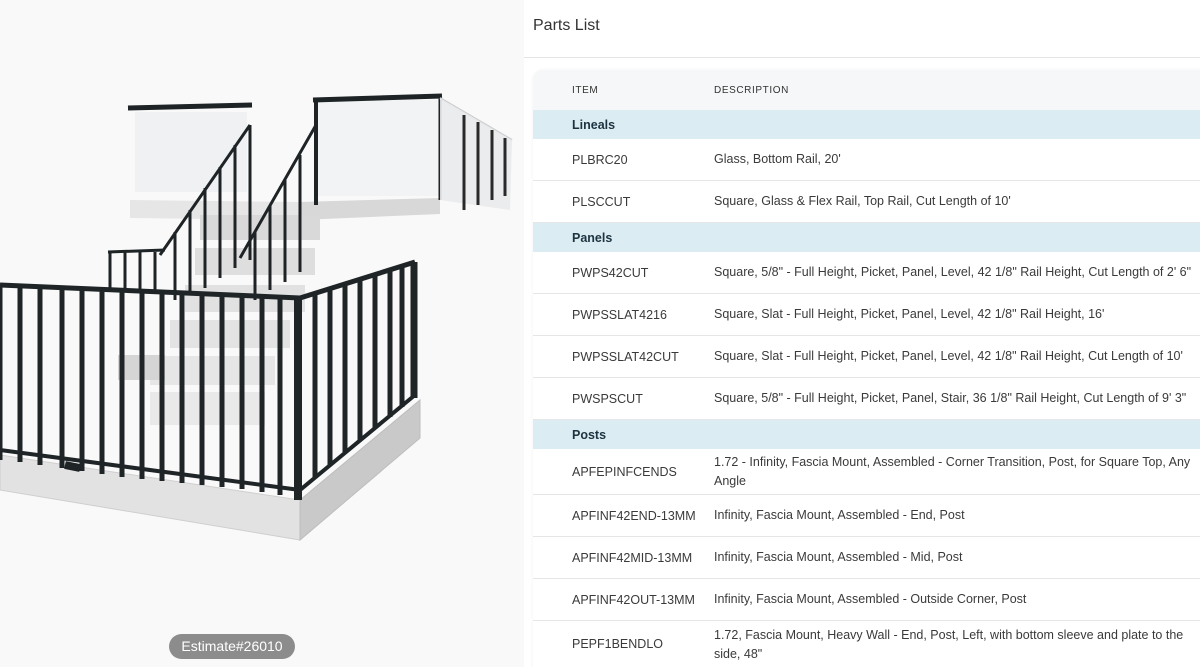  What do you see at coordinates (594, 125) in the screenshot?
I see `group-label: Lineals` at bounding box center [594, 125].